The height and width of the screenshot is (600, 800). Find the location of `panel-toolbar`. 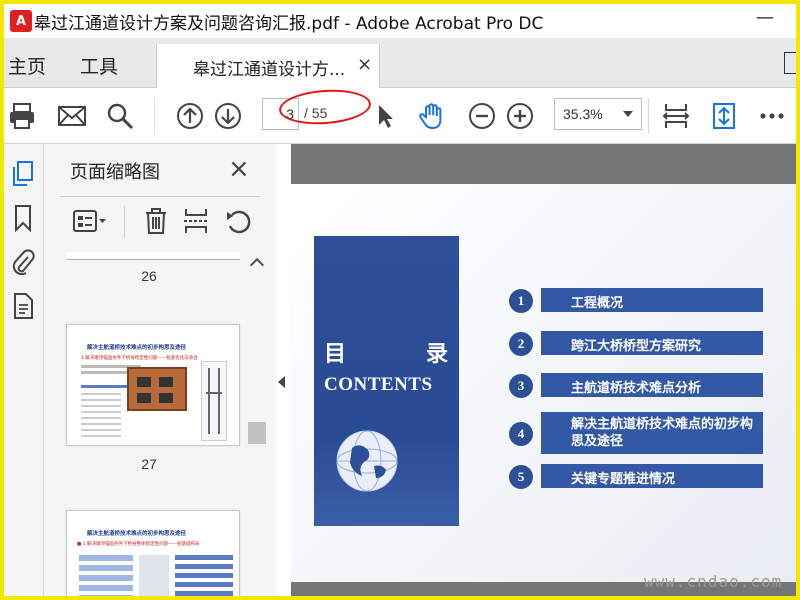

panel-toolbar is located at coordinates (160, 222).